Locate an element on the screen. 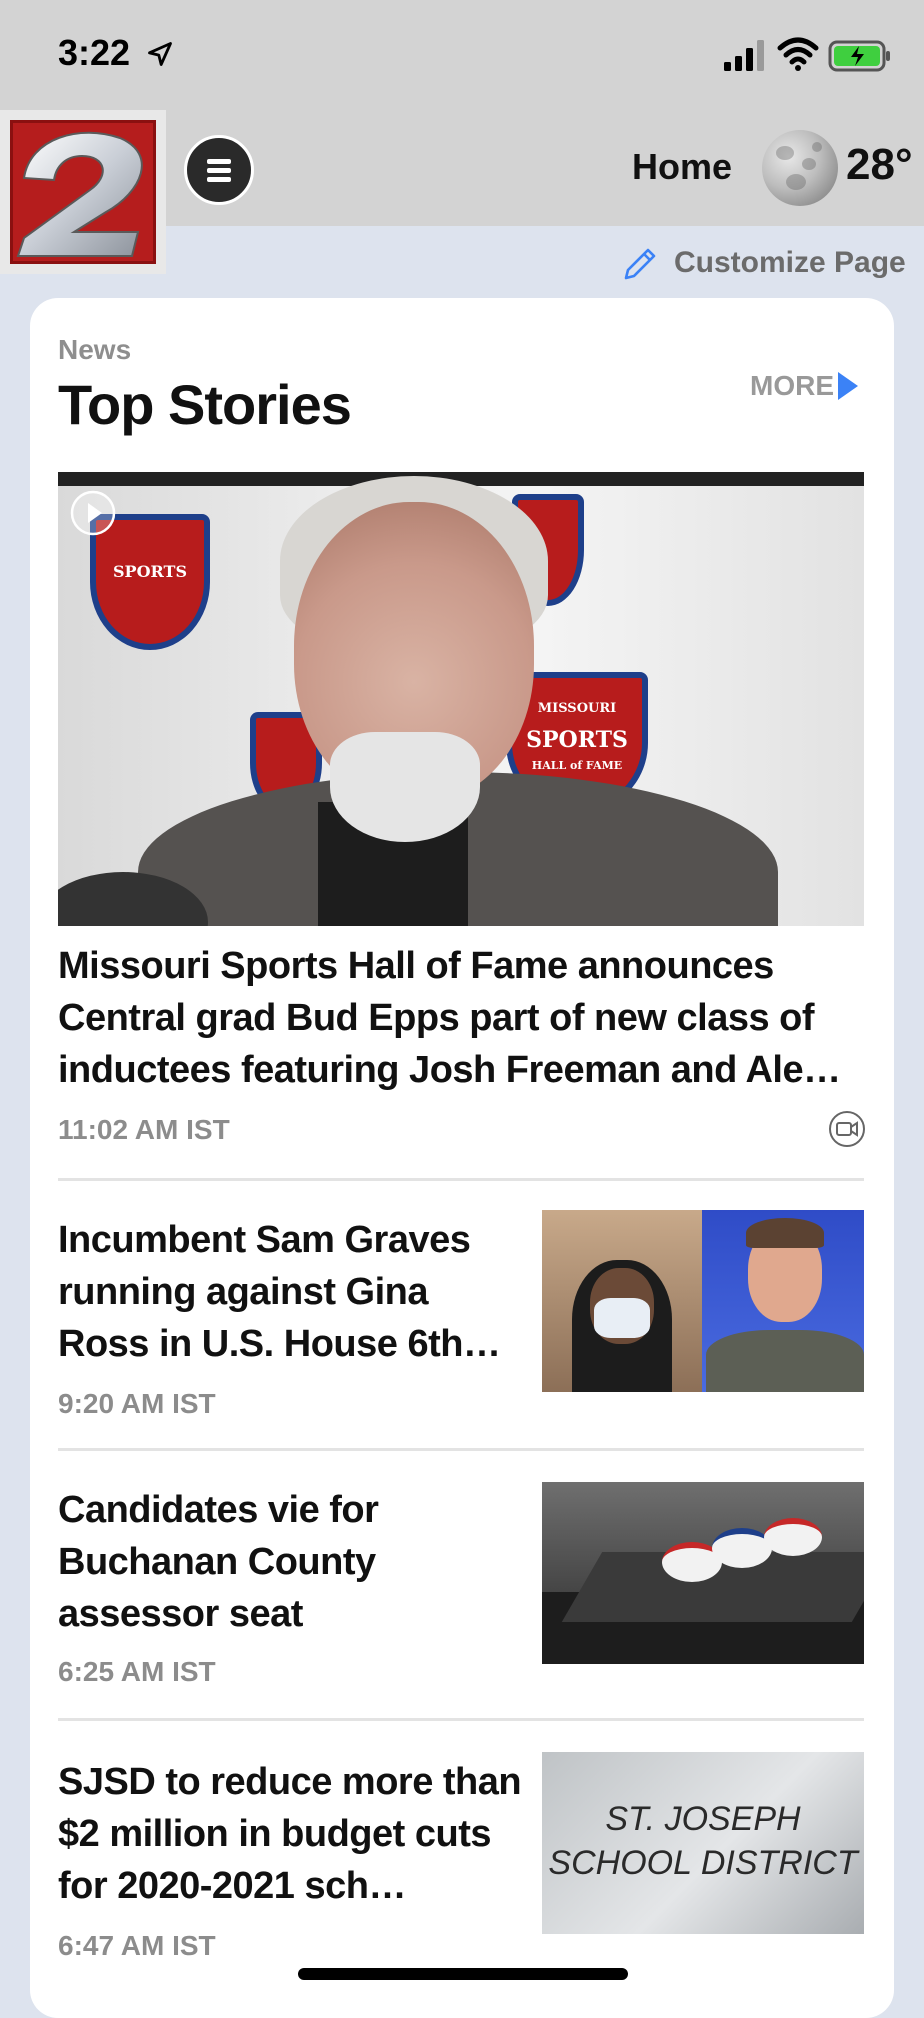  wifi-icon is located at coordinates (798, 54).